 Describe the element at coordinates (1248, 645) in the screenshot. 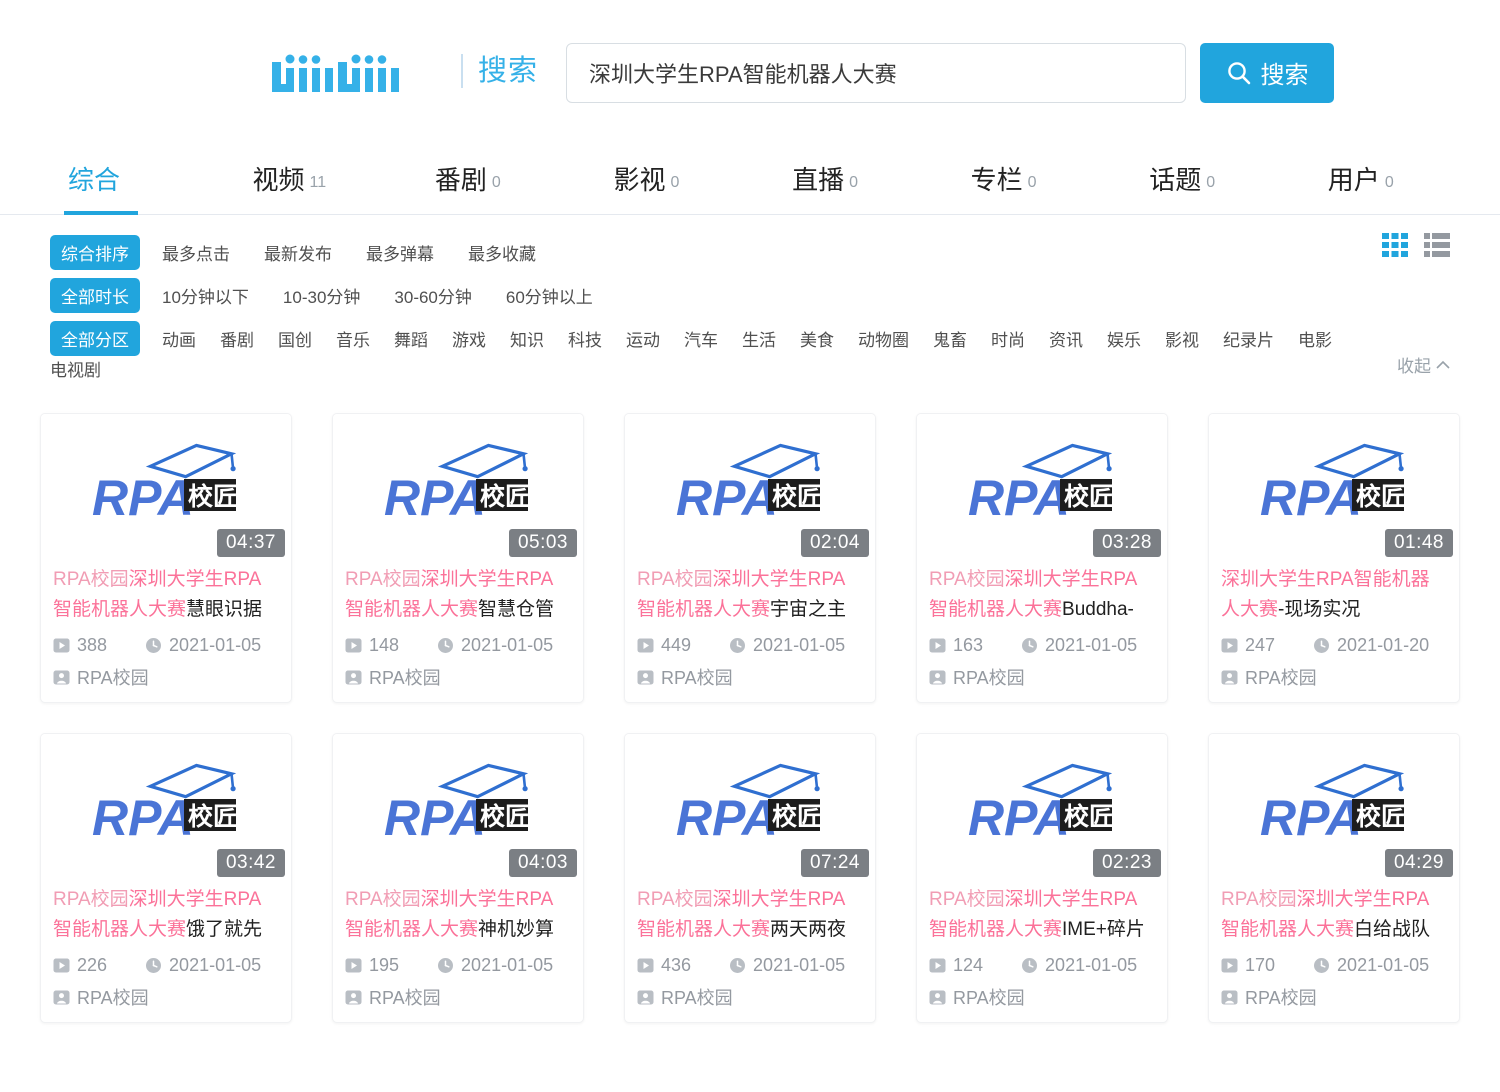

I see `video-play-count: 247` at that location.